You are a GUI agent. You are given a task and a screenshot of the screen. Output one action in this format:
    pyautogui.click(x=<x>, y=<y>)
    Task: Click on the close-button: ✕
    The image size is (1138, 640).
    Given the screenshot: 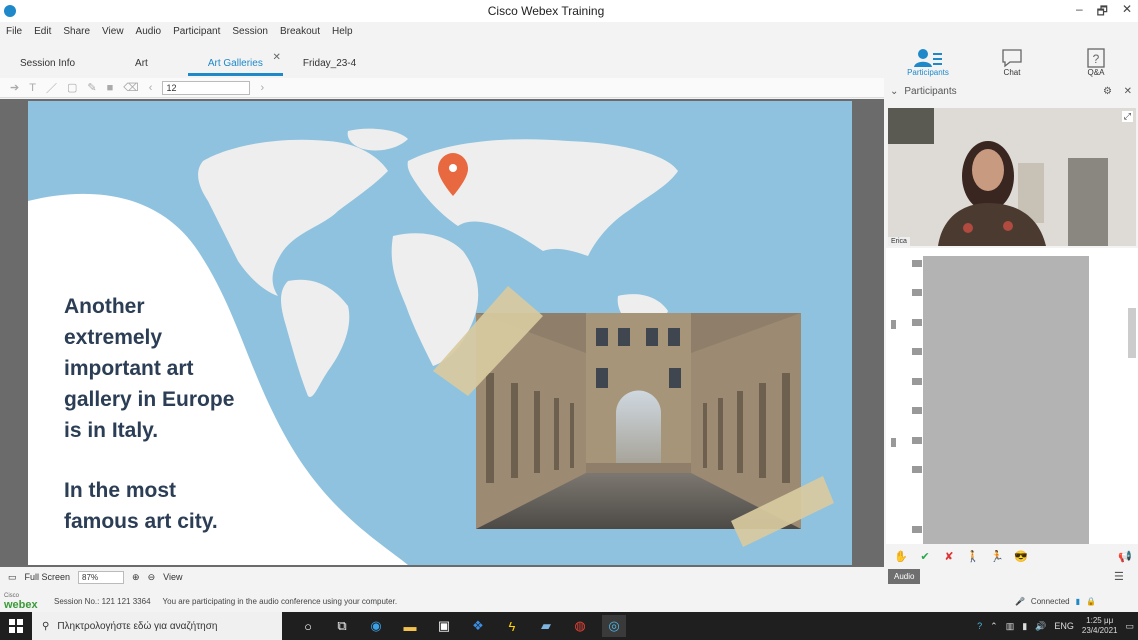 What is the action you would take?
    pyautogui.click(x=1127, y=12)
    